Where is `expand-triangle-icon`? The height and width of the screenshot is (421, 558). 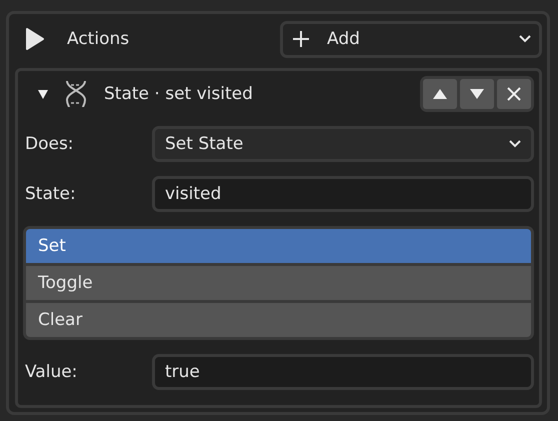 expand-triangle-icon is located at coordinates (35, 39).